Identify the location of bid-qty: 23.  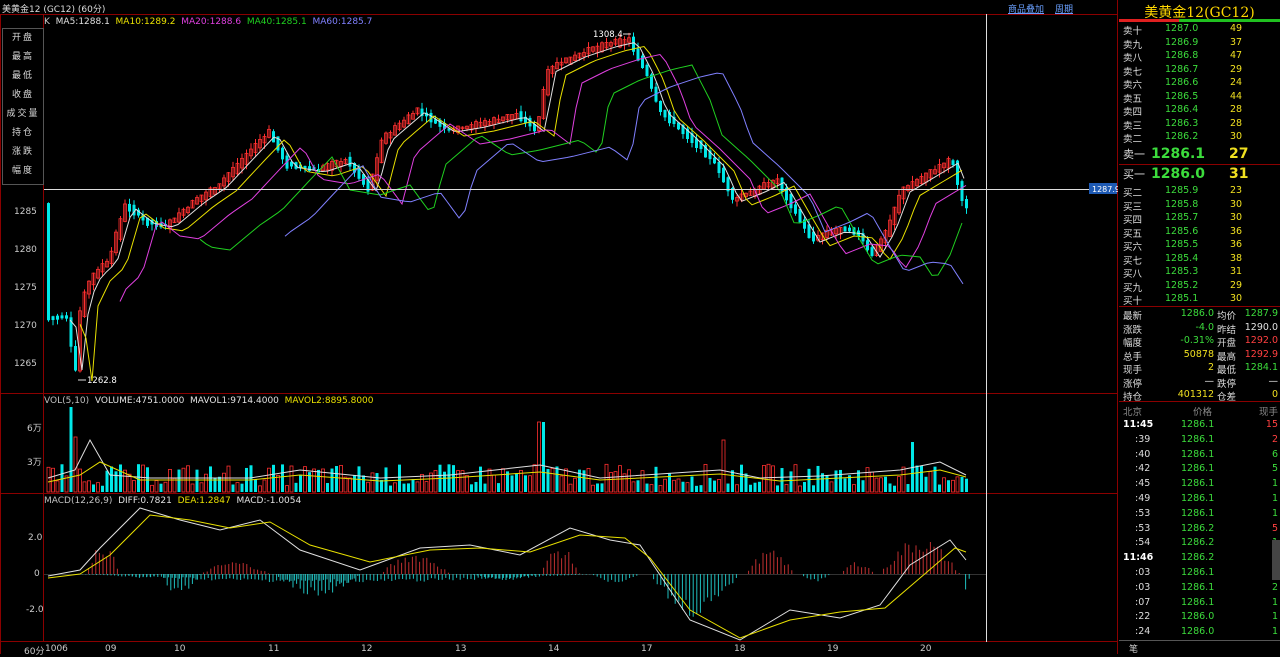
(1236, 190).